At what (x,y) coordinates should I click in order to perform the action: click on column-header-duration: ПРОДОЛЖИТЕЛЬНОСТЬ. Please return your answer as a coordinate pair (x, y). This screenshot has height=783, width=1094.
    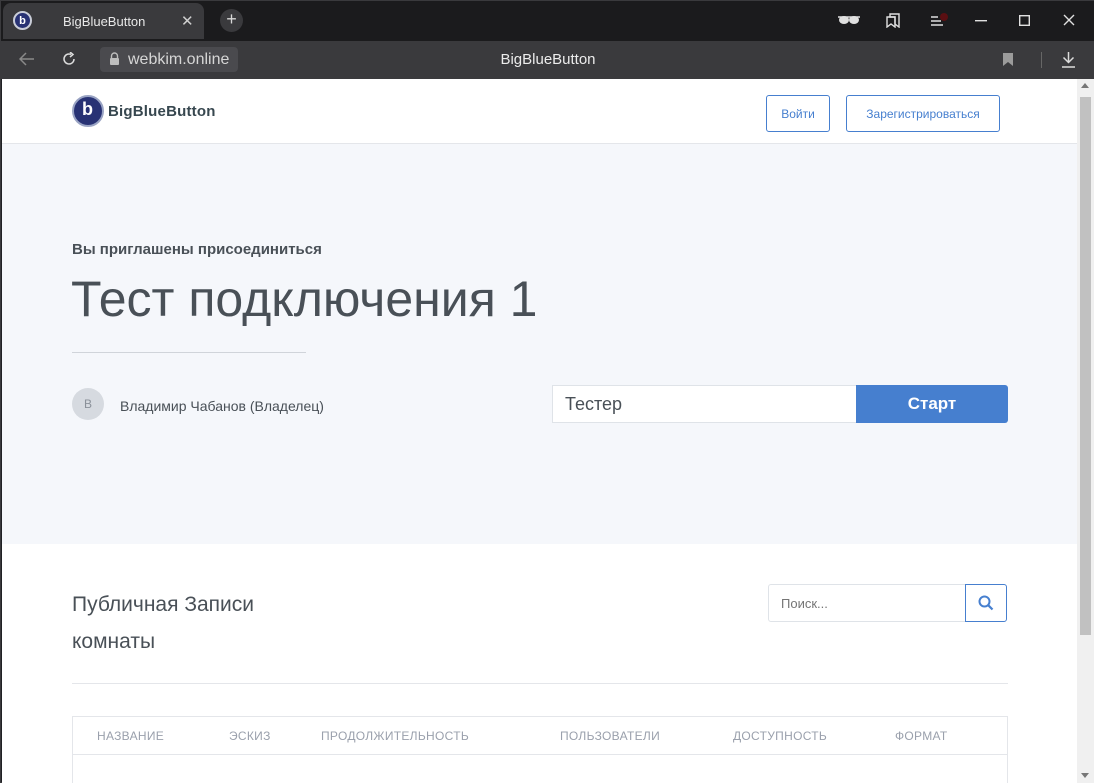
    Looking at the image, I should click on (395, 736).